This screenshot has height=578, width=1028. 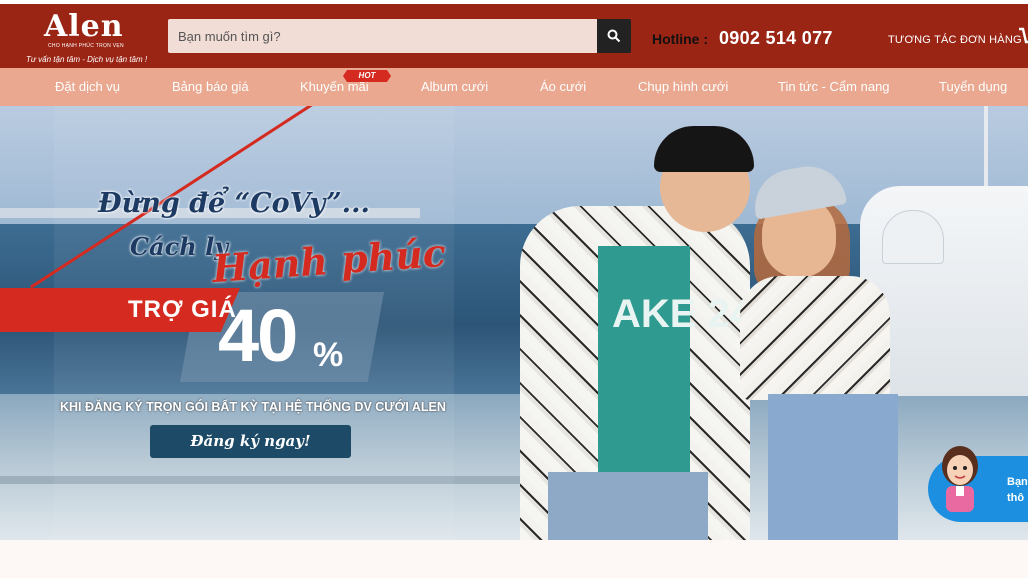 I want to click on offer-value: 40, so click(x=258, y=335).